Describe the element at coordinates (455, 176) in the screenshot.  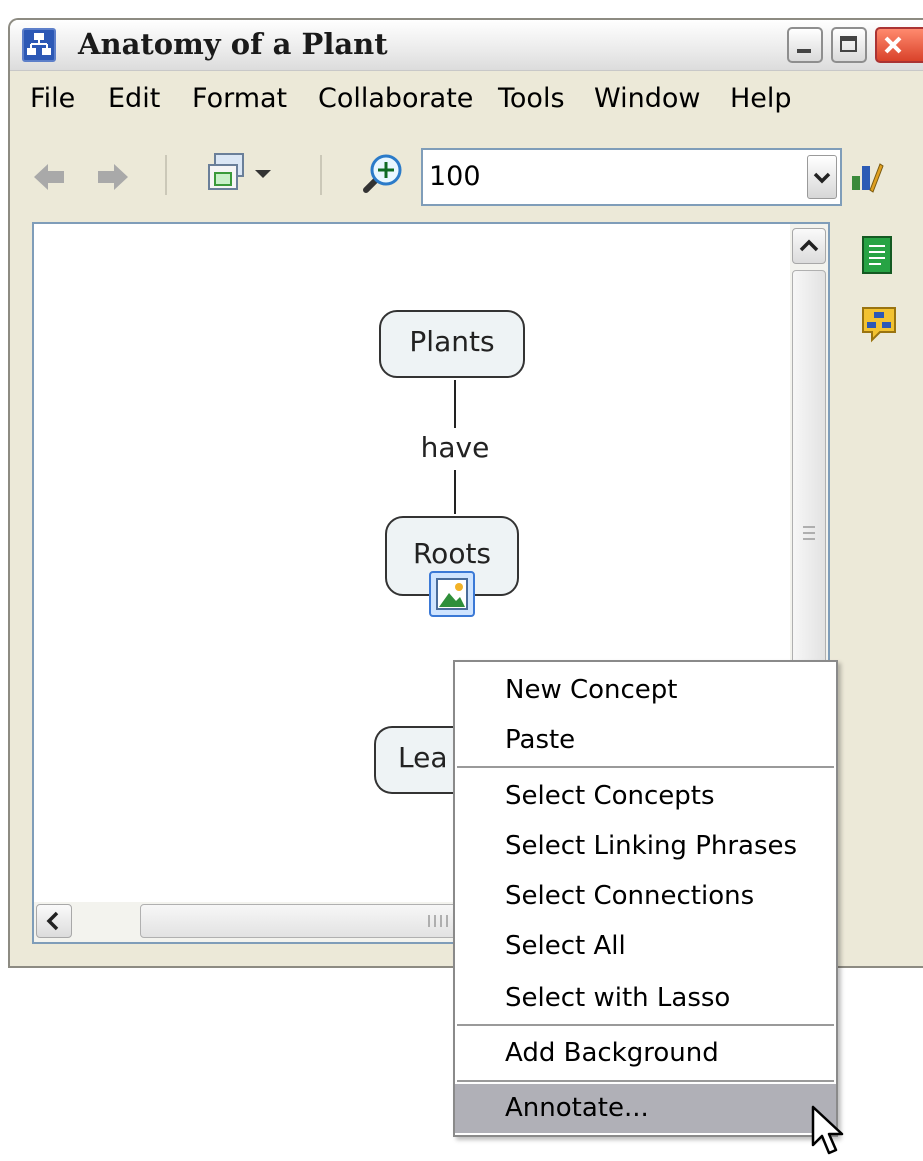
I see `zoom-level-value: 100` at that location.